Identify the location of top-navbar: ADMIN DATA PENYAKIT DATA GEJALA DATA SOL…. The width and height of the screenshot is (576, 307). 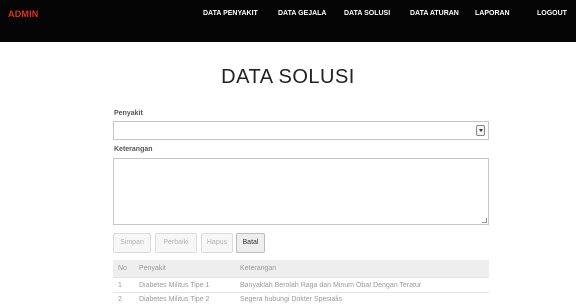
(288, 21).